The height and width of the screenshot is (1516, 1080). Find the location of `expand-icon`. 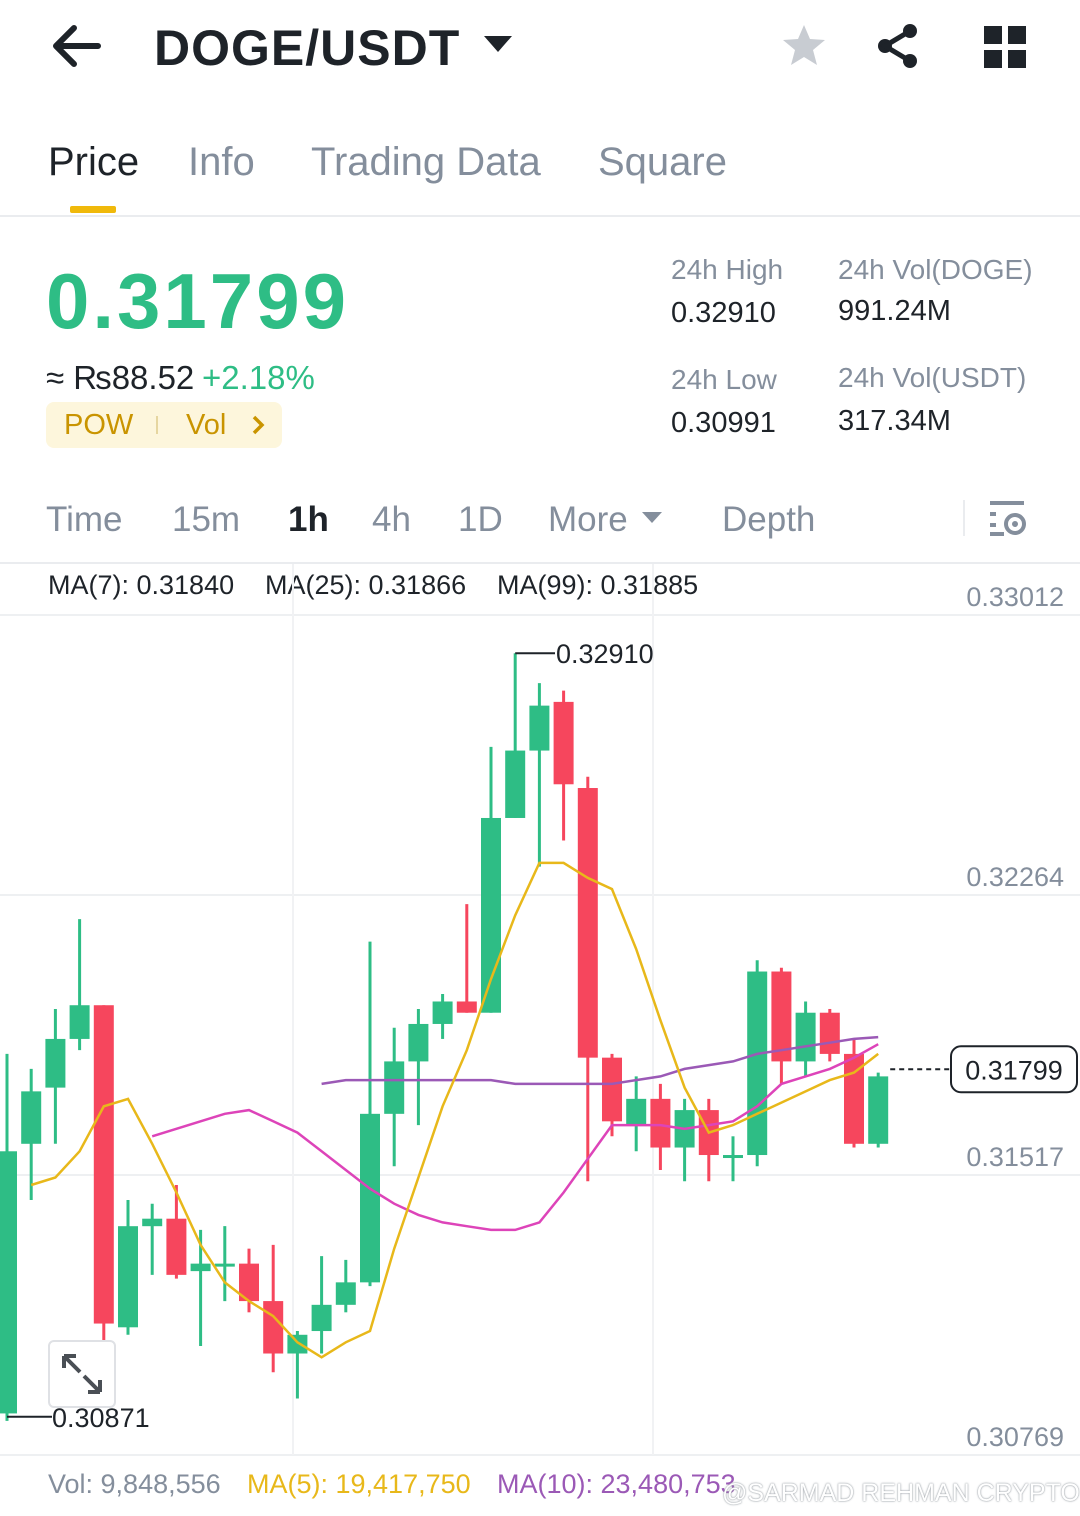

expand-icon is located at coordinates (82, 1374).